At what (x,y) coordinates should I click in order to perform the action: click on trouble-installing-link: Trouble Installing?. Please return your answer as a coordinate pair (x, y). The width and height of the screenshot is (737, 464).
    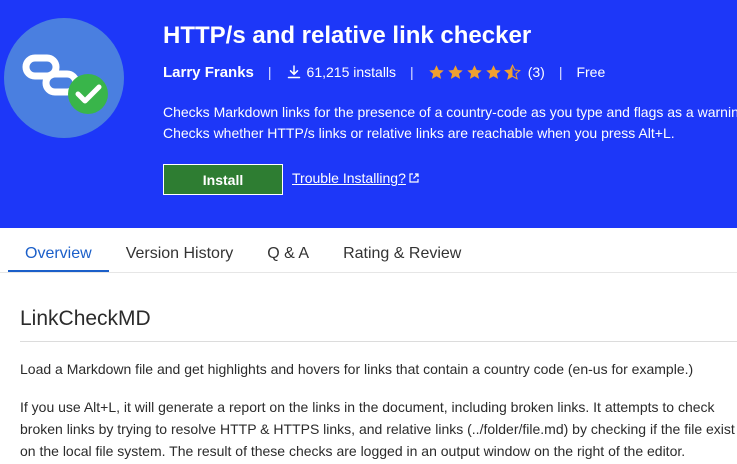
    Looking at the image, I should click on (355, 178).